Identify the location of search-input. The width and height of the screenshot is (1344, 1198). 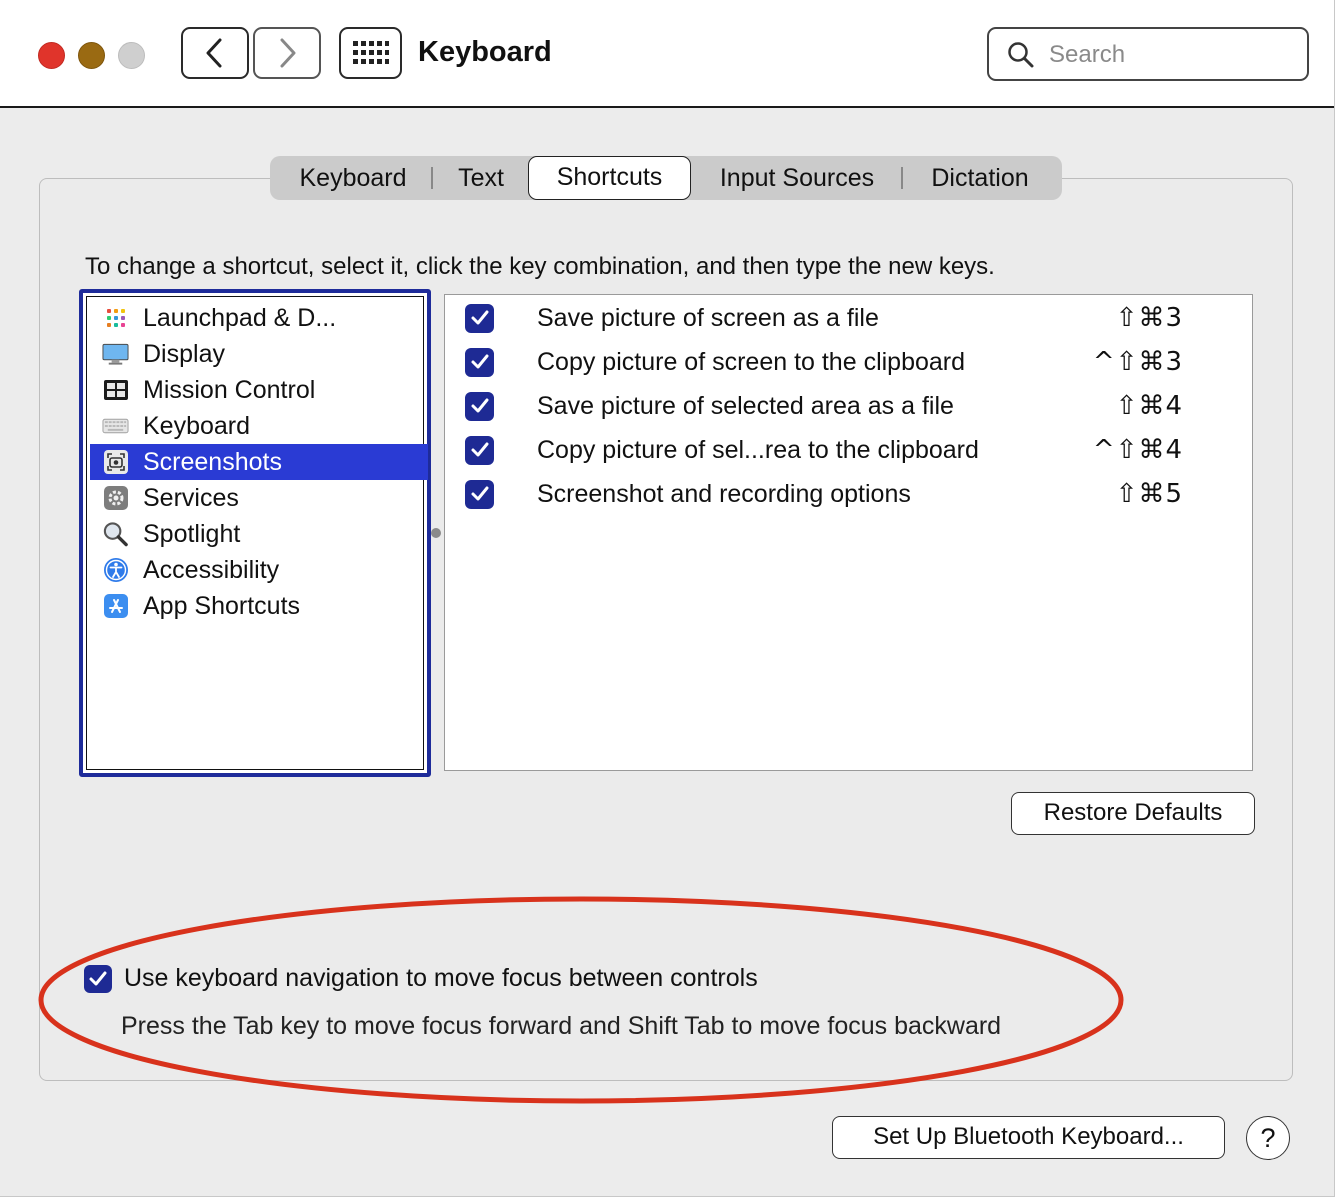
(1169, 55).